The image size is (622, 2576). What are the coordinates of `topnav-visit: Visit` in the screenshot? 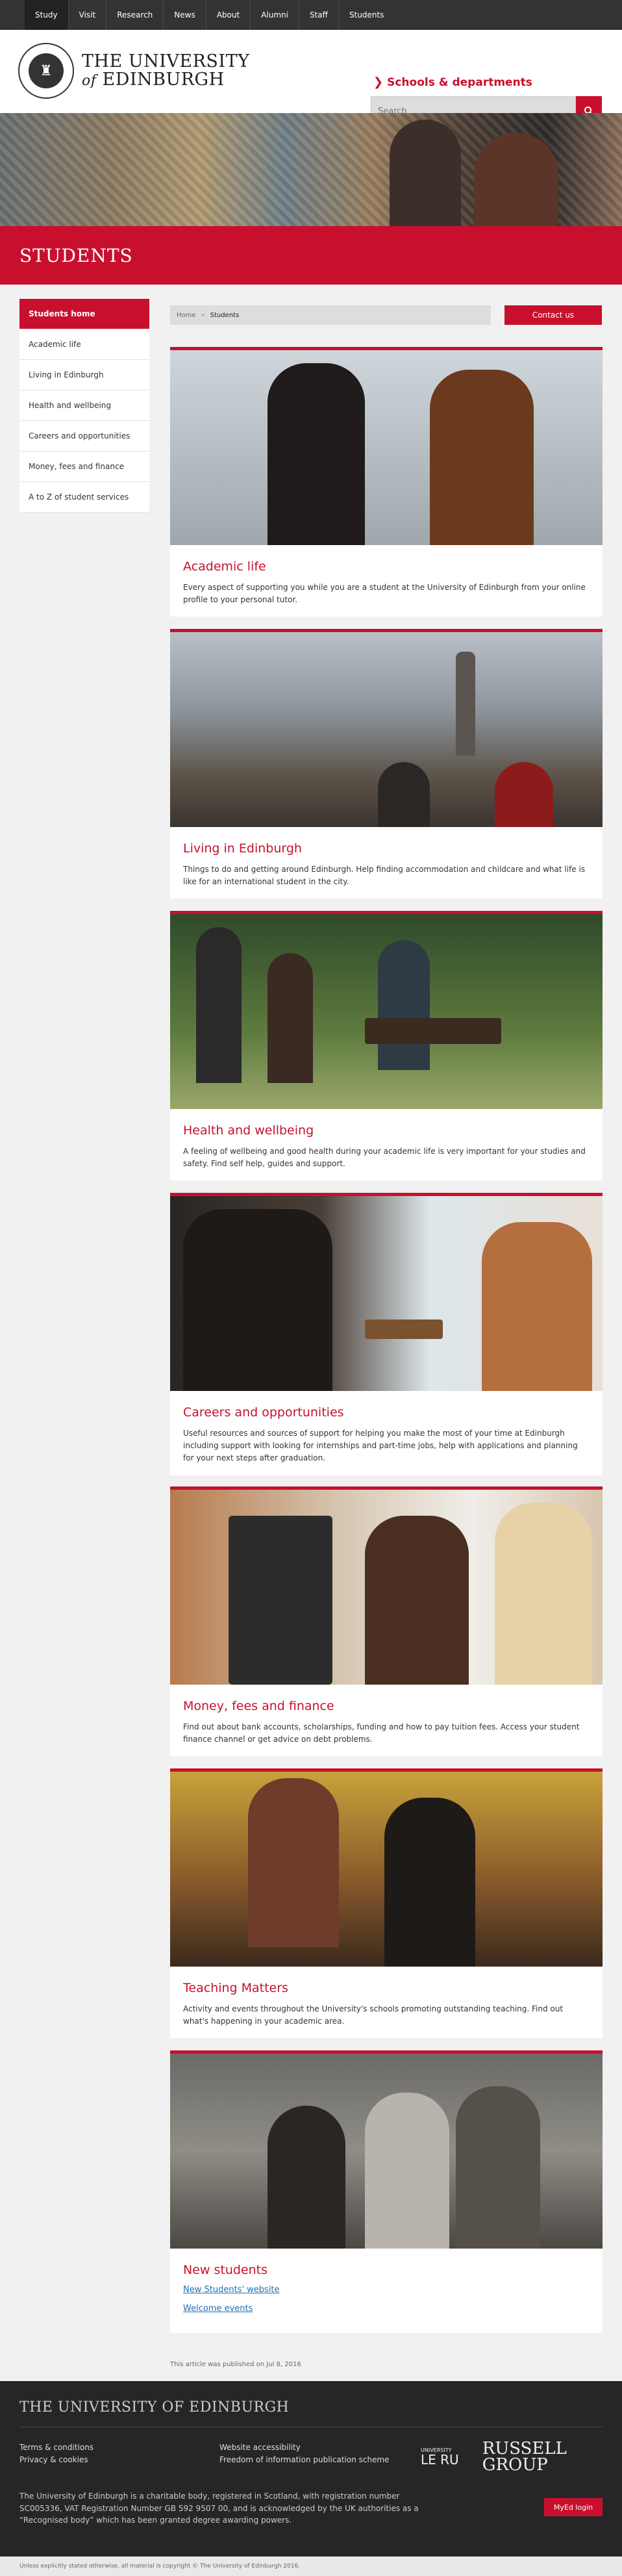 It's located at (87, 15).